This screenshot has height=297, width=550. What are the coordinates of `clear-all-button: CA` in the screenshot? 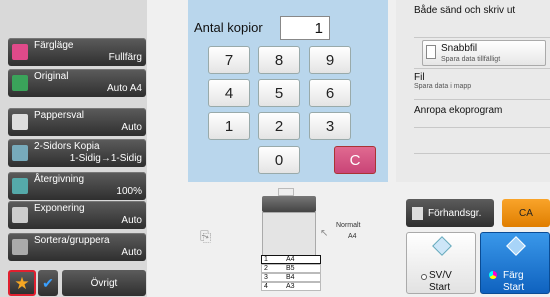 It's located at (526, 213).